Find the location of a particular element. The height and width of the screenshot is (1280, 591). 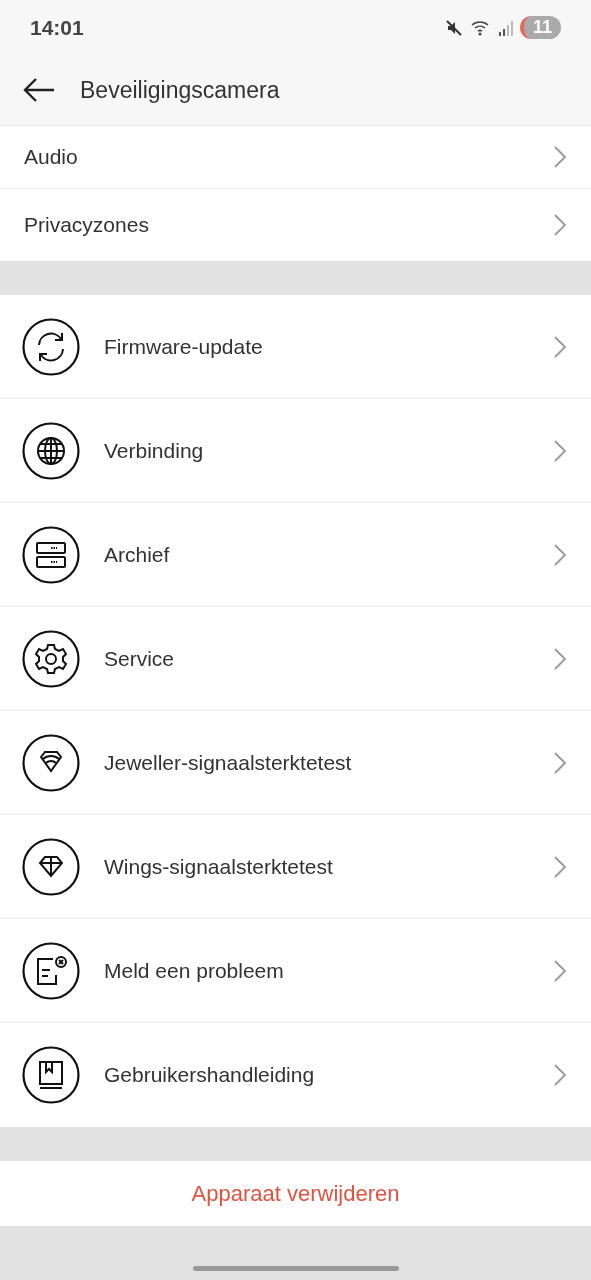

delete-device-button: Apparaat verwijderen is located at coordinates (295, 1193).